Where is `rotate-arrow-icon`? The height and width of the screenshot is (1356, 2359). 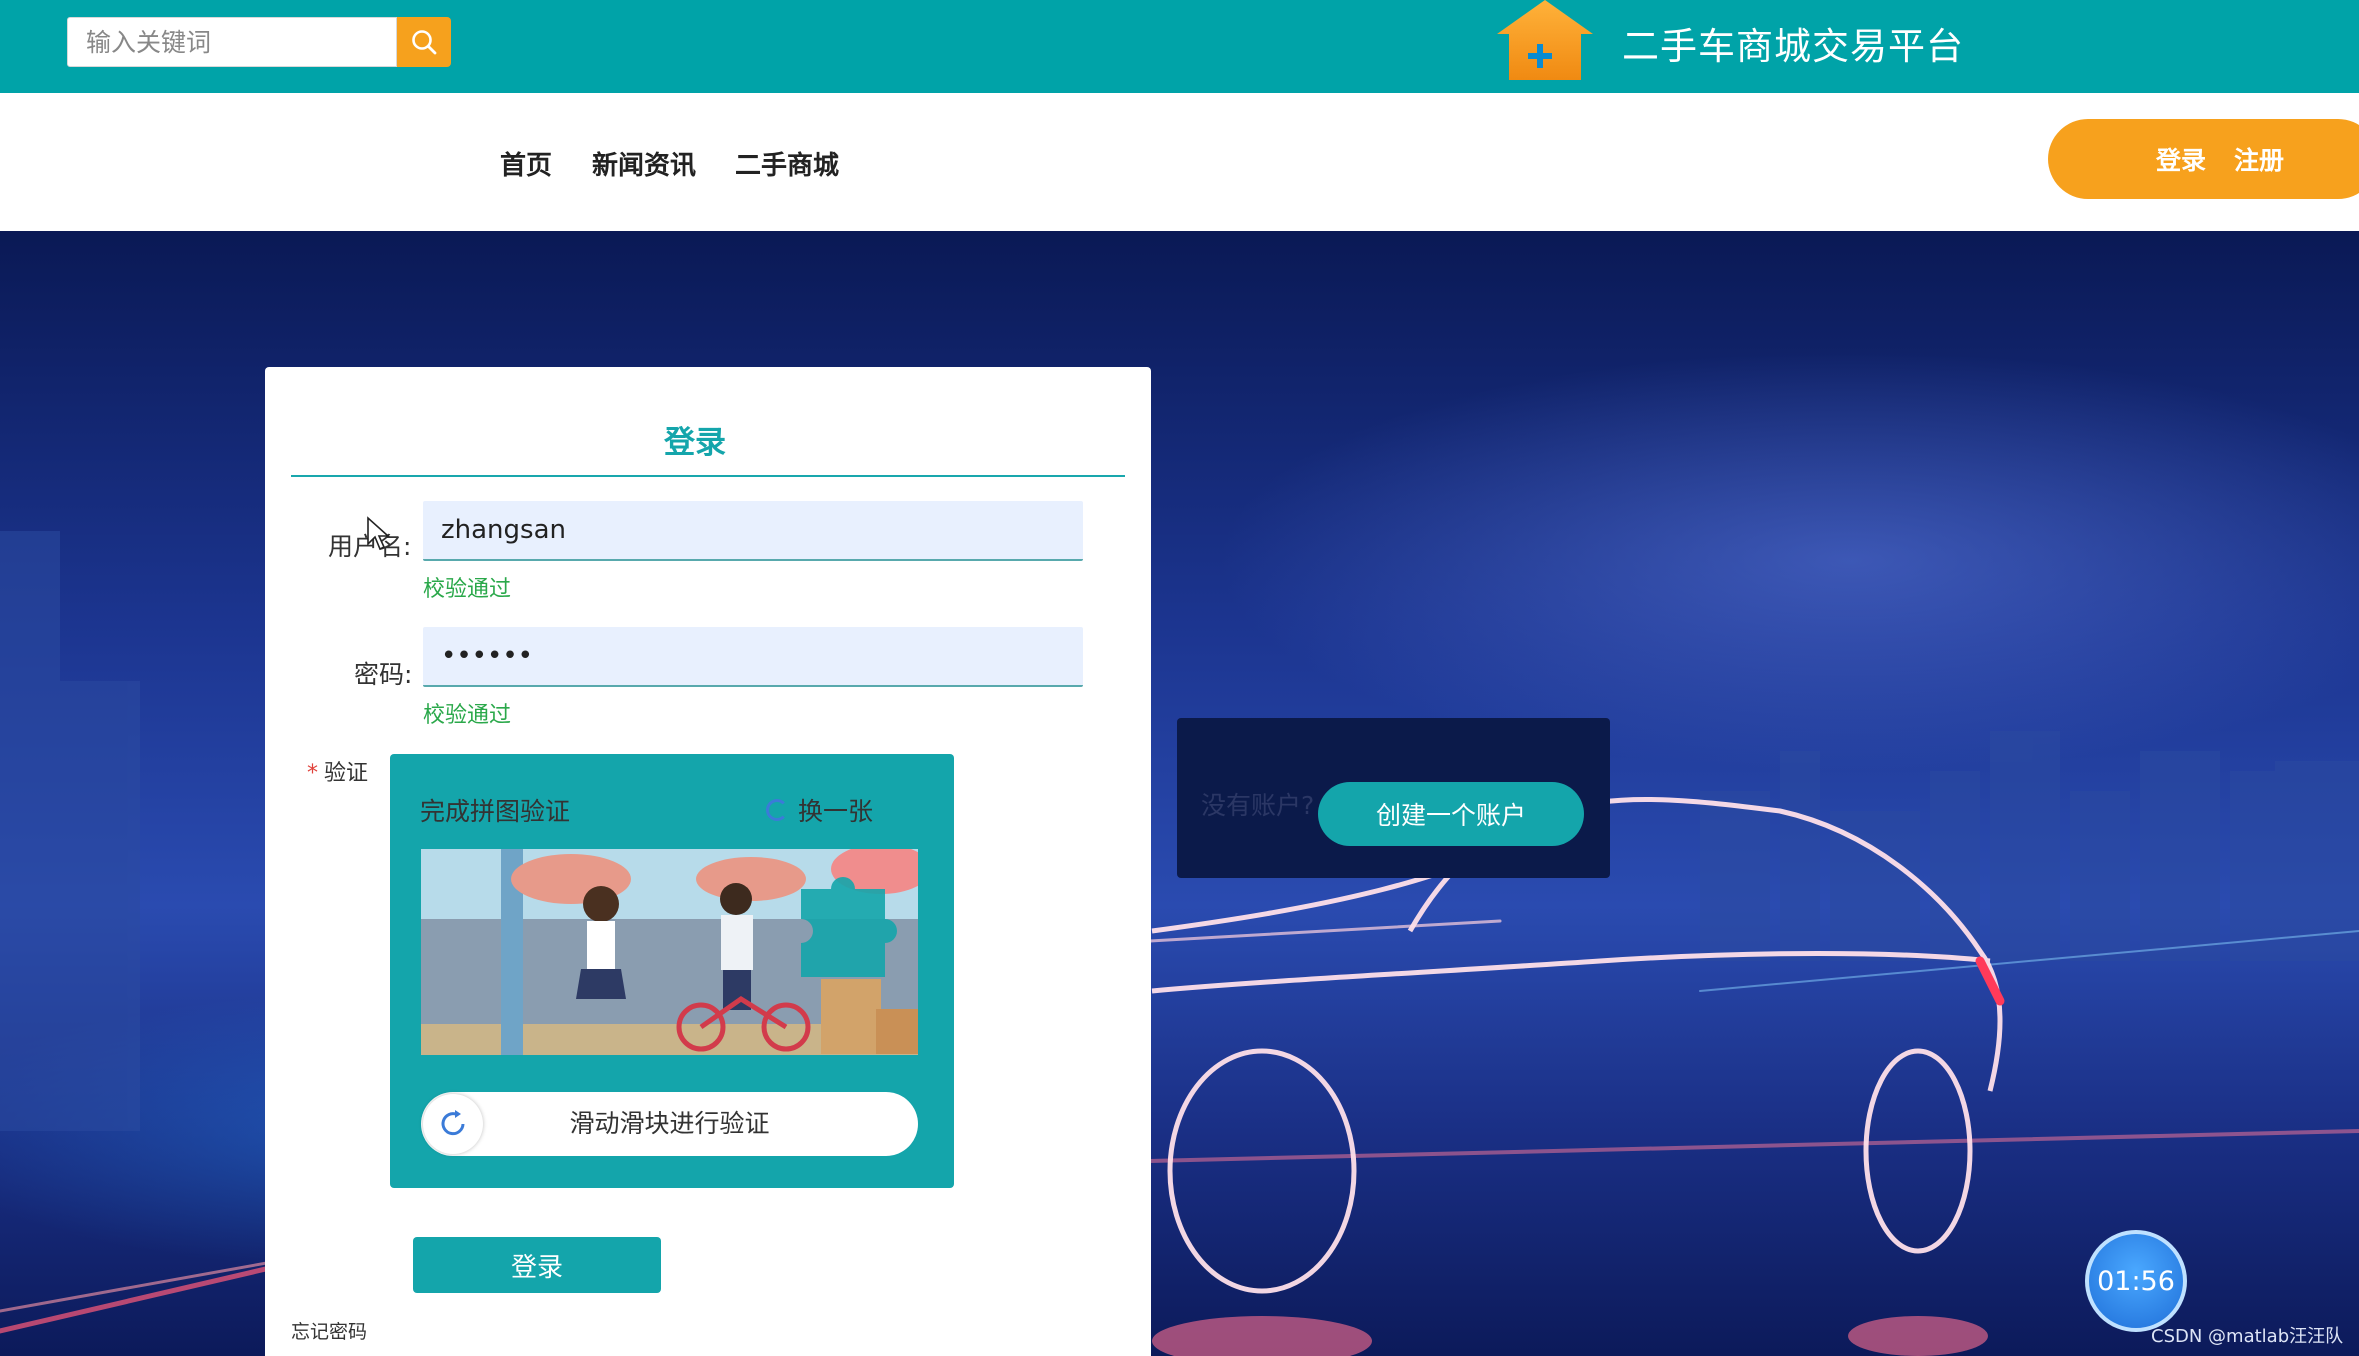 rotate-arrow-icon is located at coordinates (453, 1123).